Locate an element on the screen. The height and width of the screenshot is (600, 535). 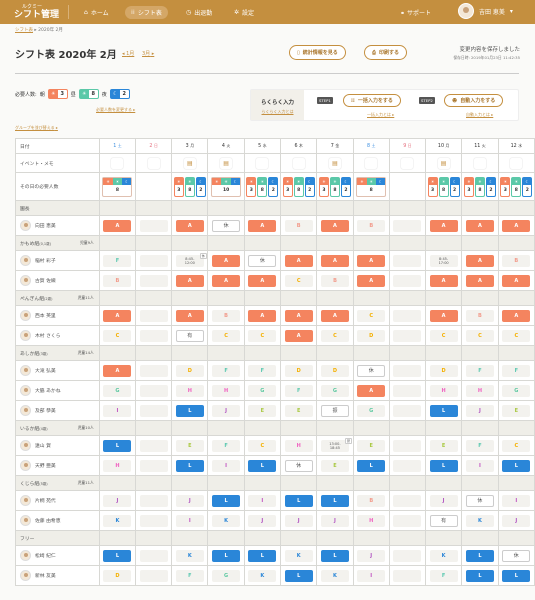
bulk-about-link: 一括入力とは ▸ is located at coordinates (380, 115).